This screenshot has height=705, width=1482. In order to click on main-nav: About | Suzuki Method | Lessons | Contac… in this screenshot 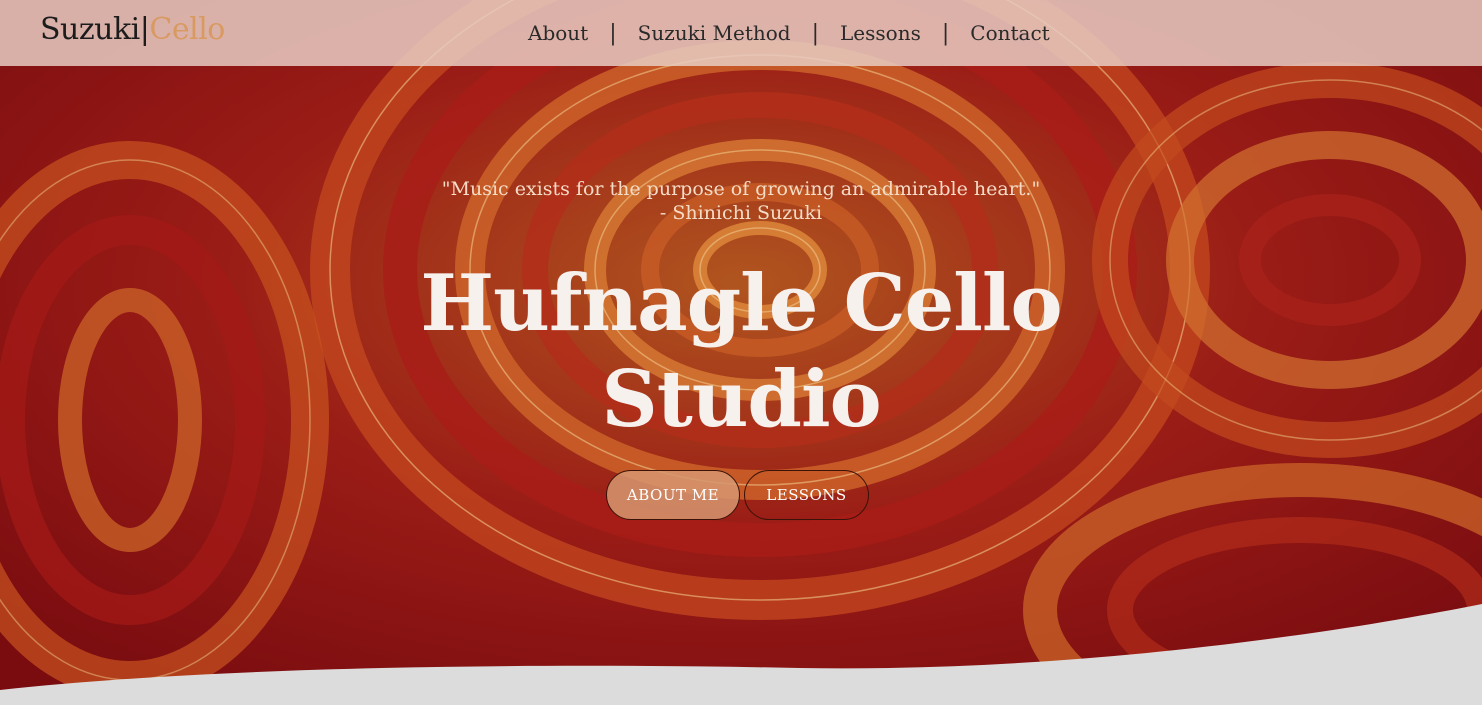, I will do `click(789, 33)`.